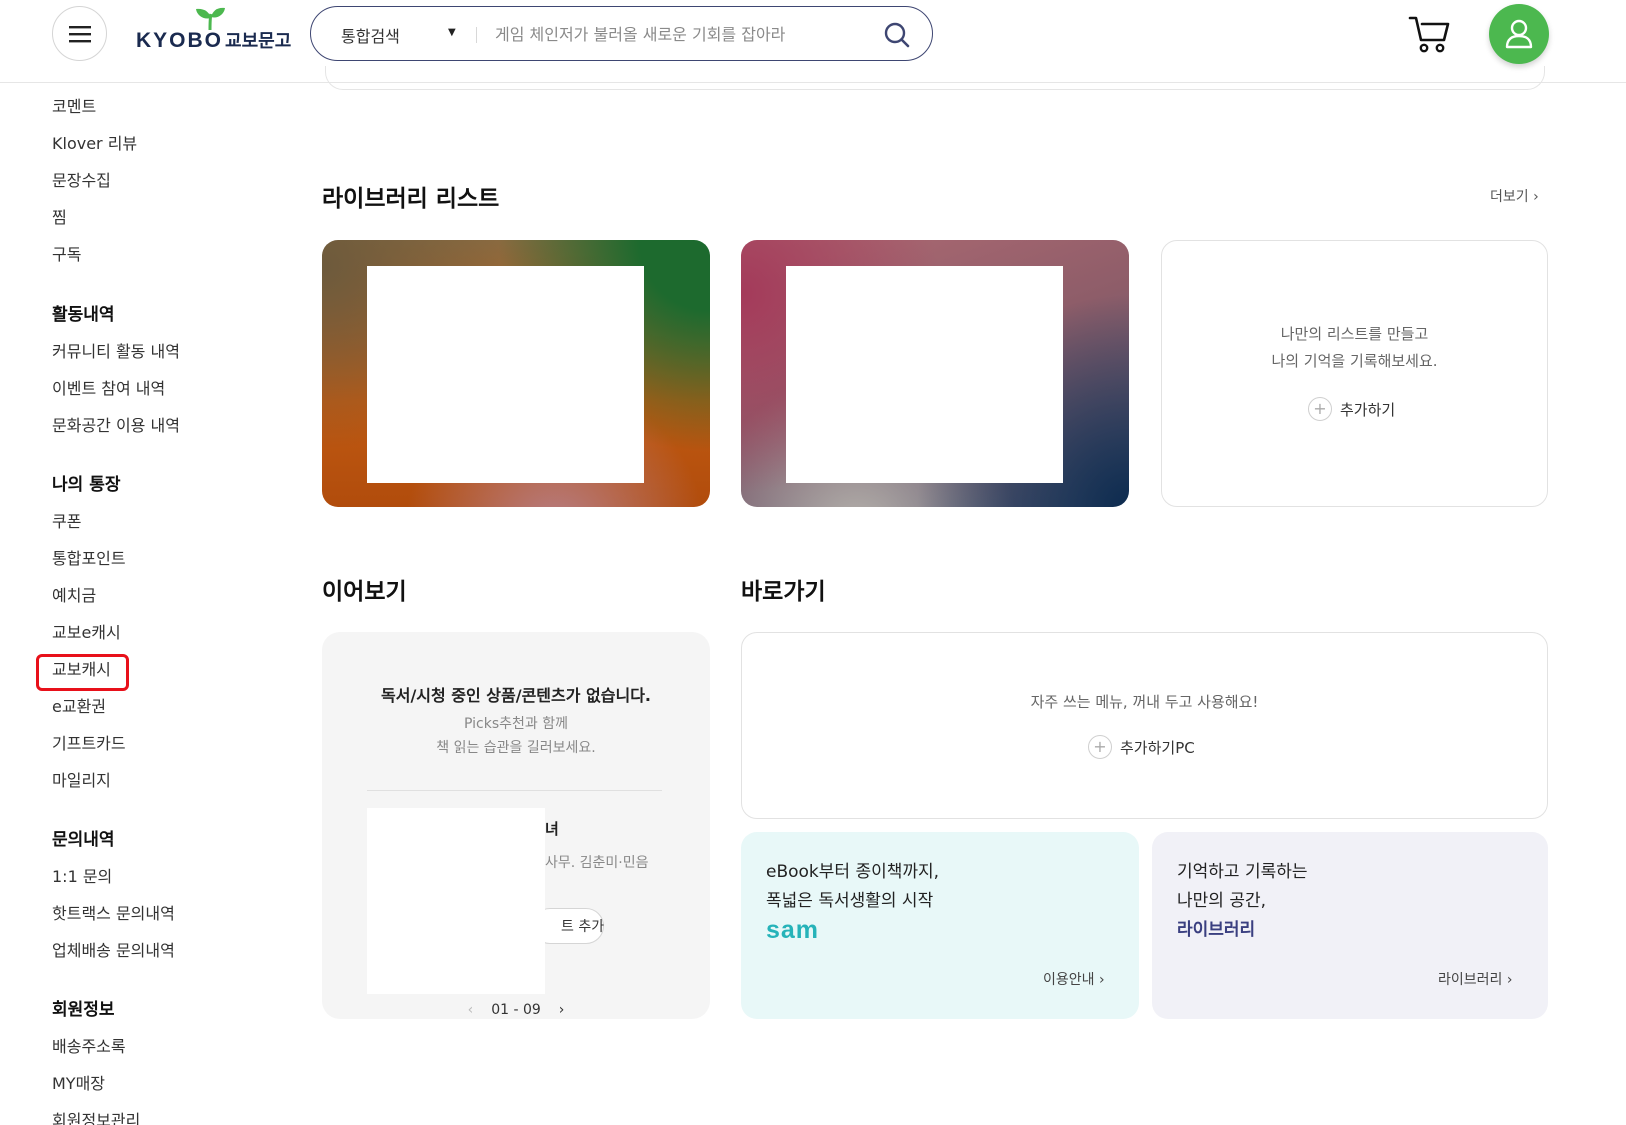  Describe the element at coordinates (793, 930) in the screenshot. I see `sam-logo: sam` at that location.